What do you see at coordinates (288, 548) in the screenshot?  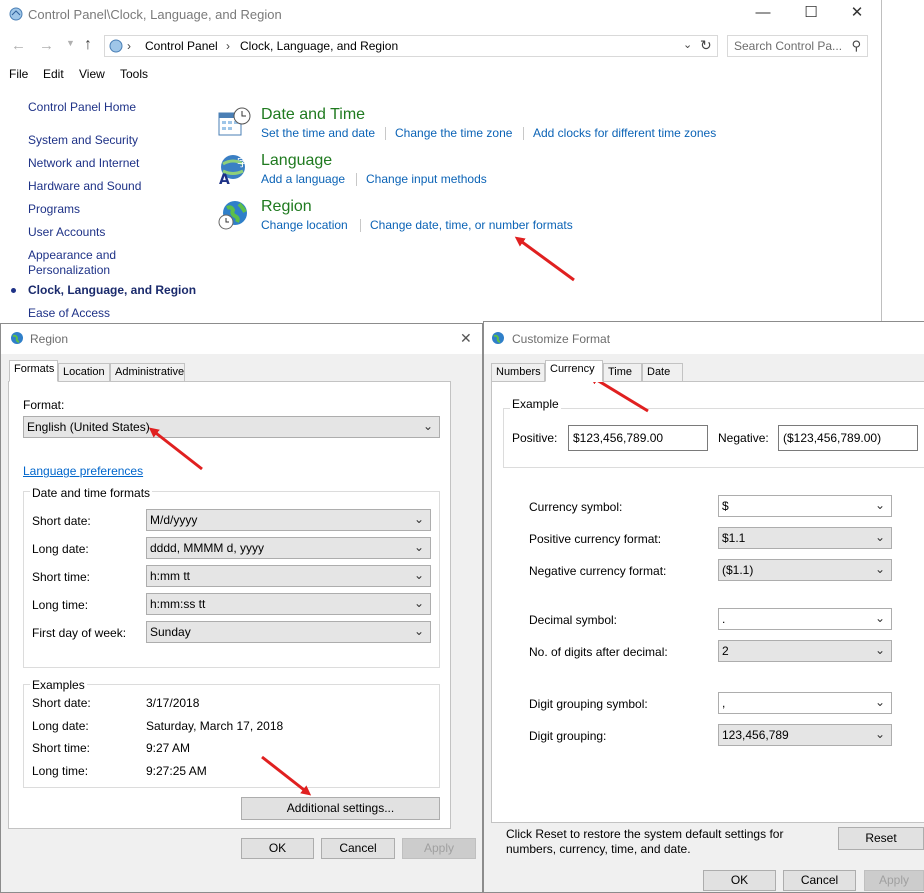 I see `datetime-format-select: dddd, MMMM d, yyyy ⌄` at bounding box center [288, 548].